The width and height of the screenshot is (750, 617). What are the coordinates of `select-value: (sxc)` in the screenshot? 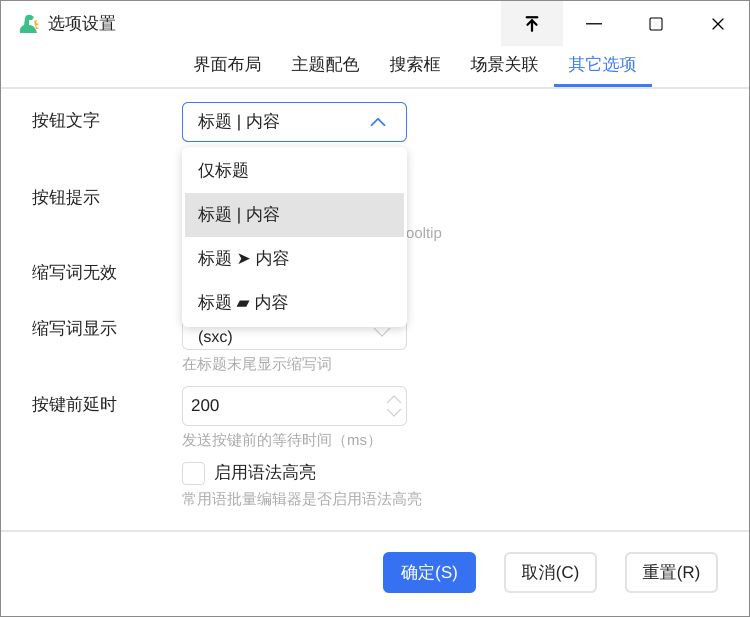 It's located at (215, 338).